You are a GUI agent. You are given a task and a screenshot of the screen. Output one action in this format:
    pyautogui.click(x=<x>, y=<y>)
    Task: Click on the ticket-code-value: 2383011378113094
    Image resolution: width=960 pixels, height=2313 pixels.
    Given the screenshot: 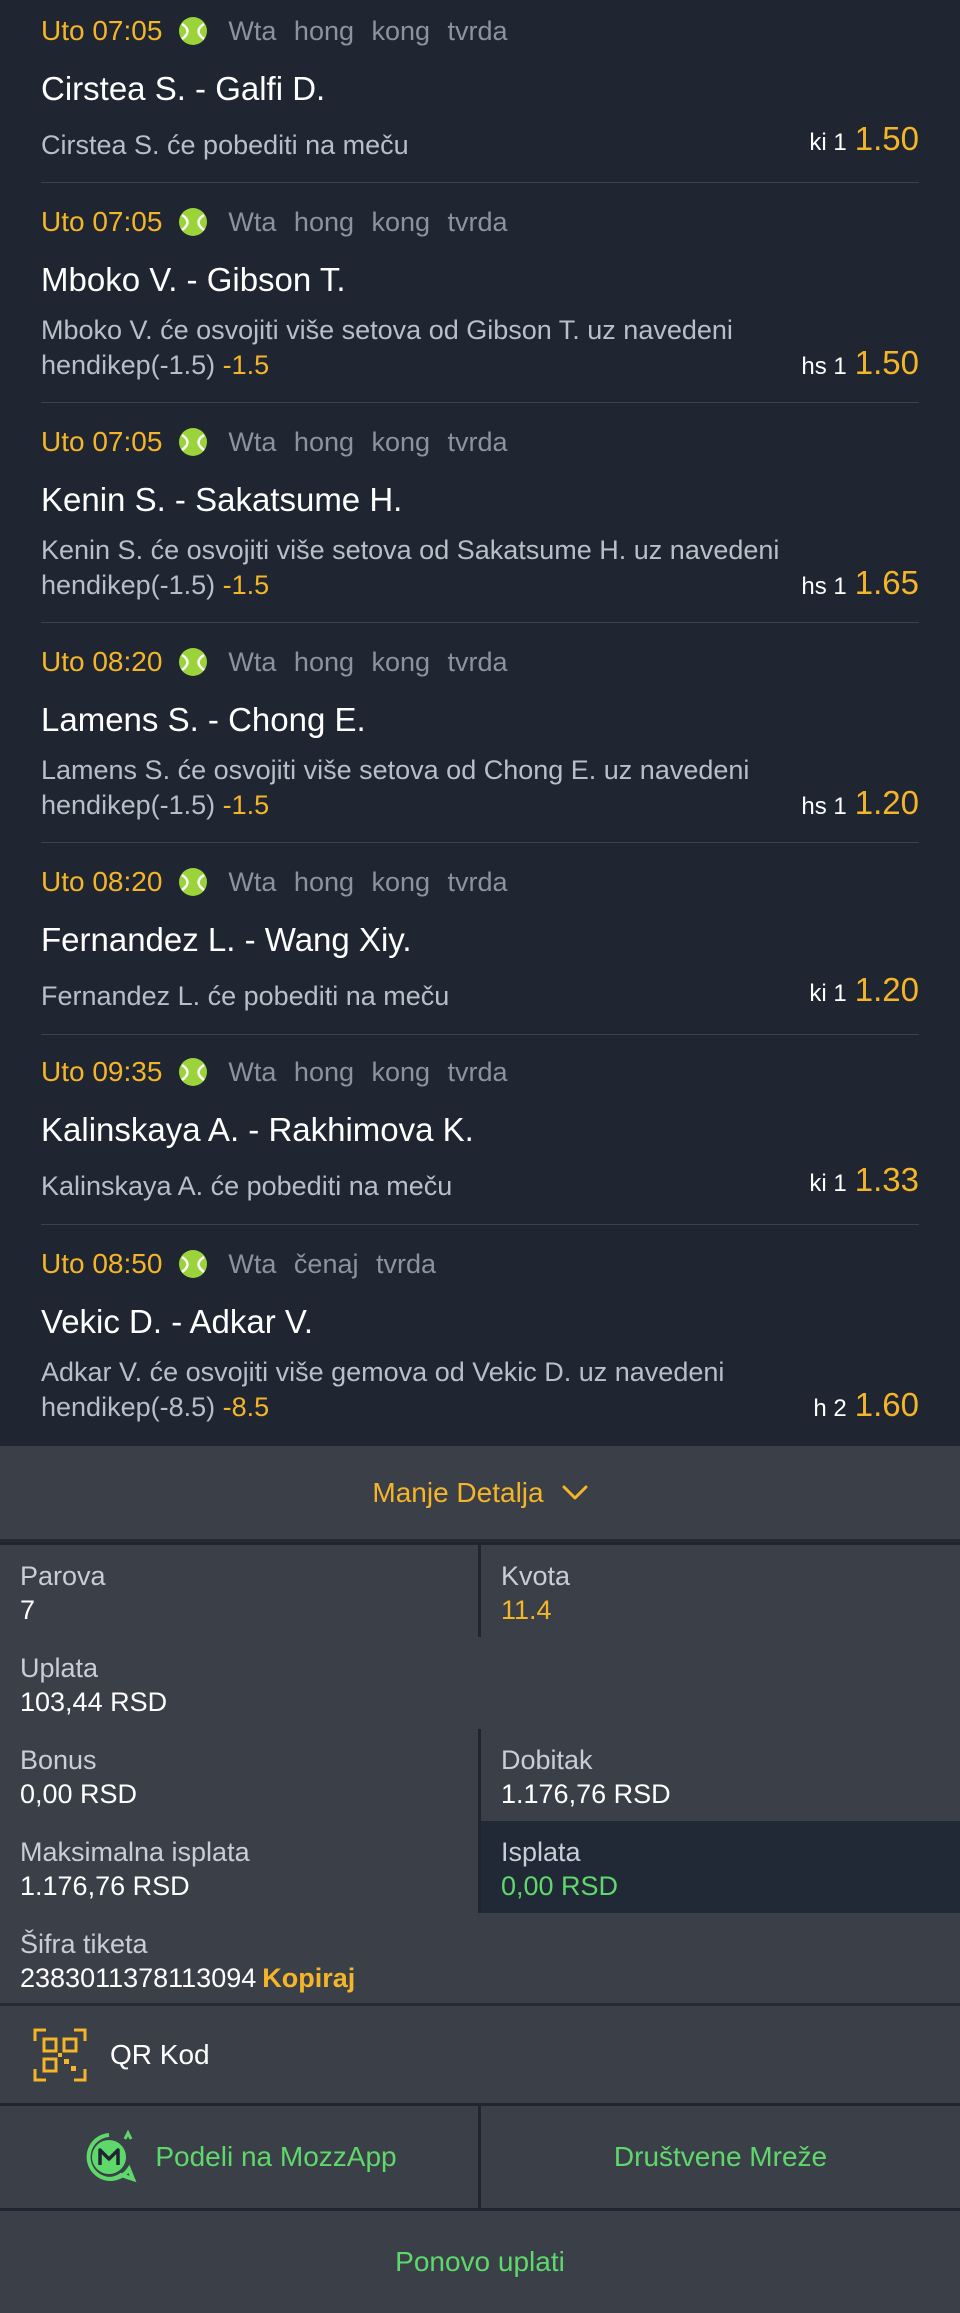 What is the action you would take?
    pyautogui.click(x=138, y=1978)
    